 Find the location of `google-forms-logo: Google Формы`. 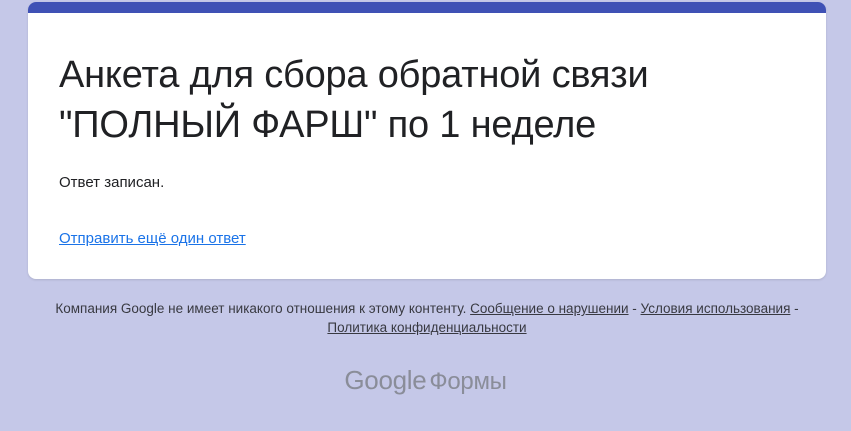

google-forms-logo: Google Формы is located at coordinates (425, 381).